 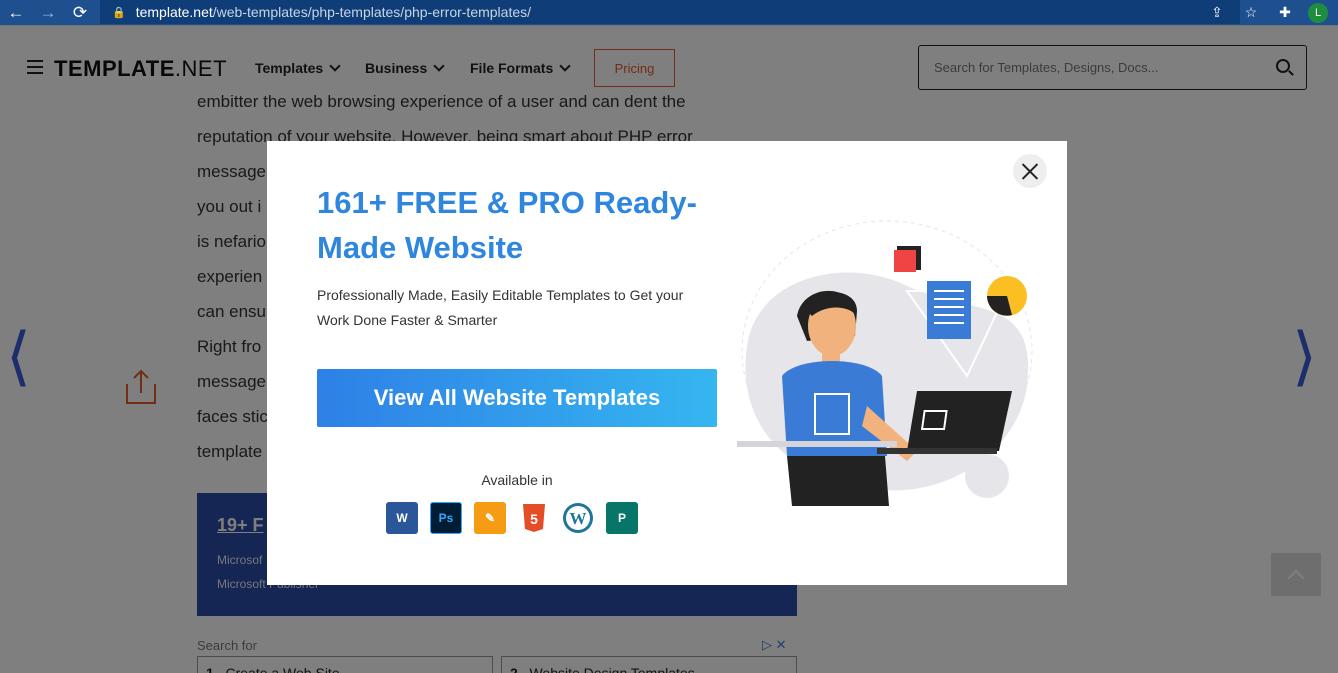 What do you see at coordinates (517, 398) in the screenshot?
I see `view-all-templates-button: View All Website Templates` at bounding box center [517, 398].